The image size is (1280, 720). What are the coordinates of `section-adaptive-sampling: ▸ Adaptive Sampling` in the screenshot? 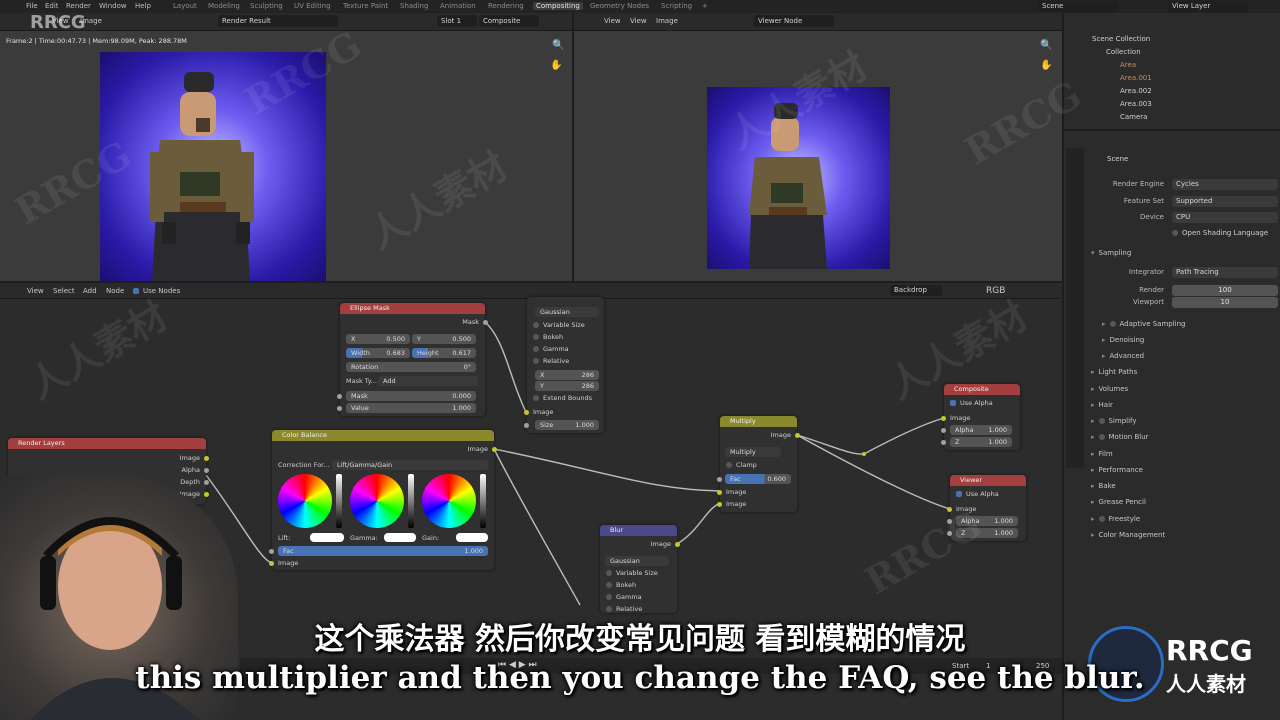 It's located at (1144, 324).